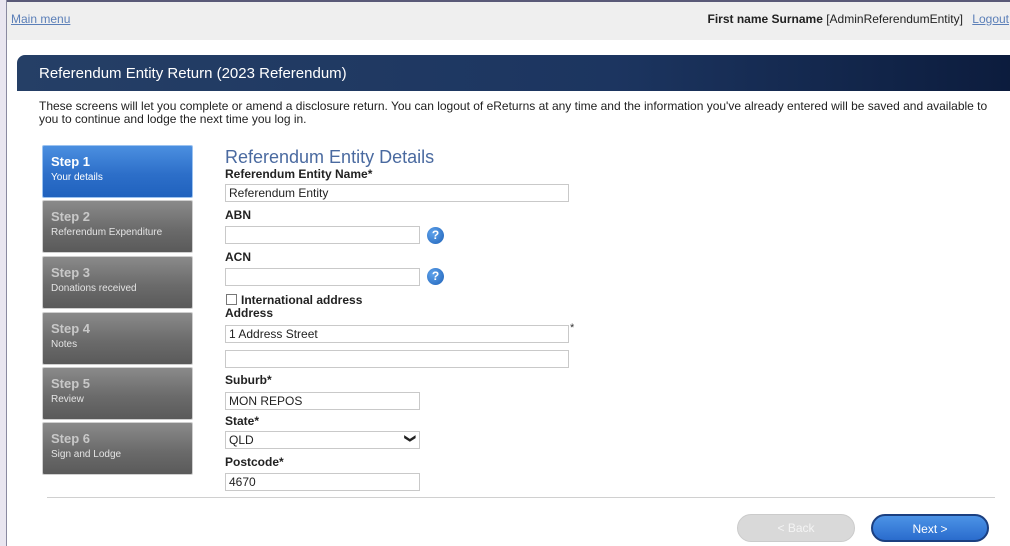  I want to click on state-selected-value: QLD, so click(241, 440).